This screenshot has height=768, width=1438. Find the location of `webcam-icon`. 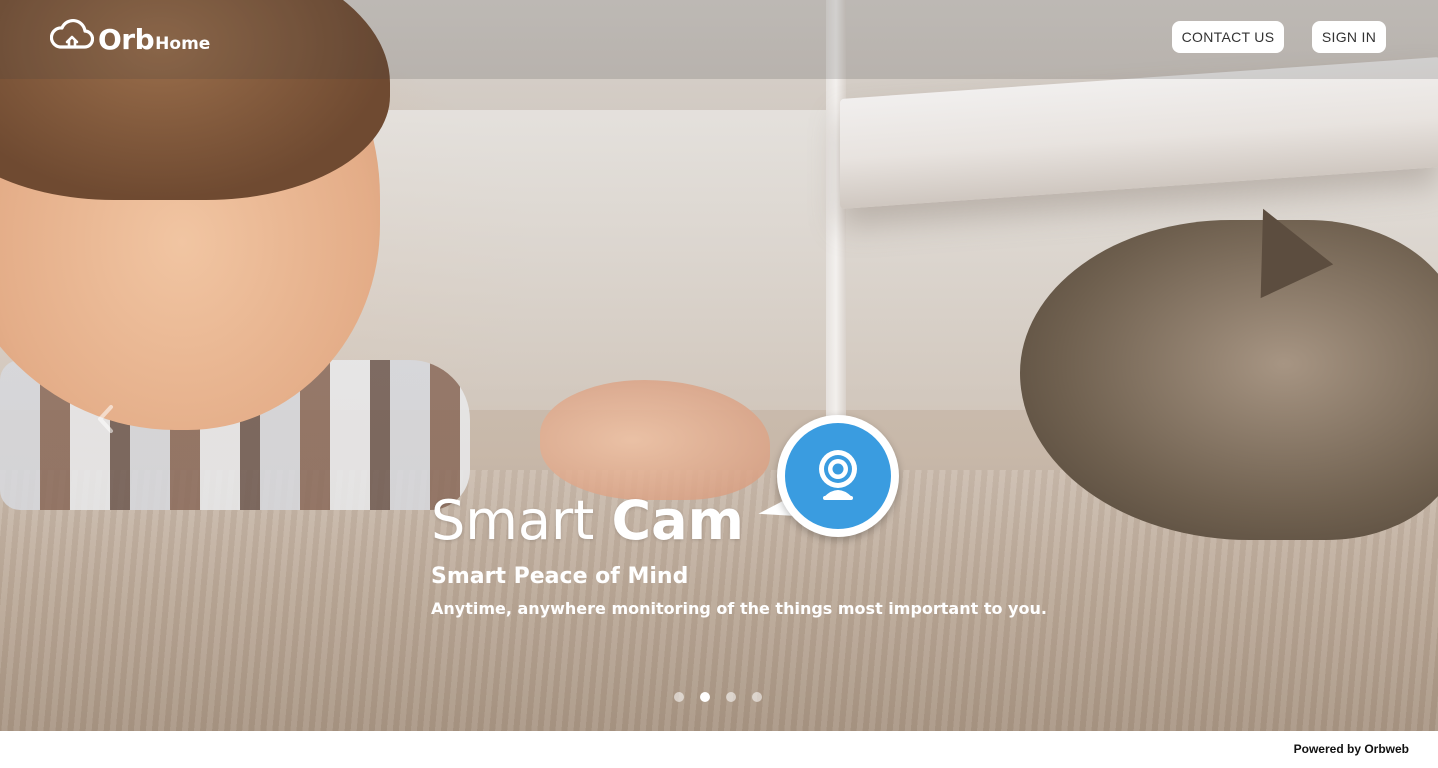

webcam-icon is located at coordinates (838, 476).